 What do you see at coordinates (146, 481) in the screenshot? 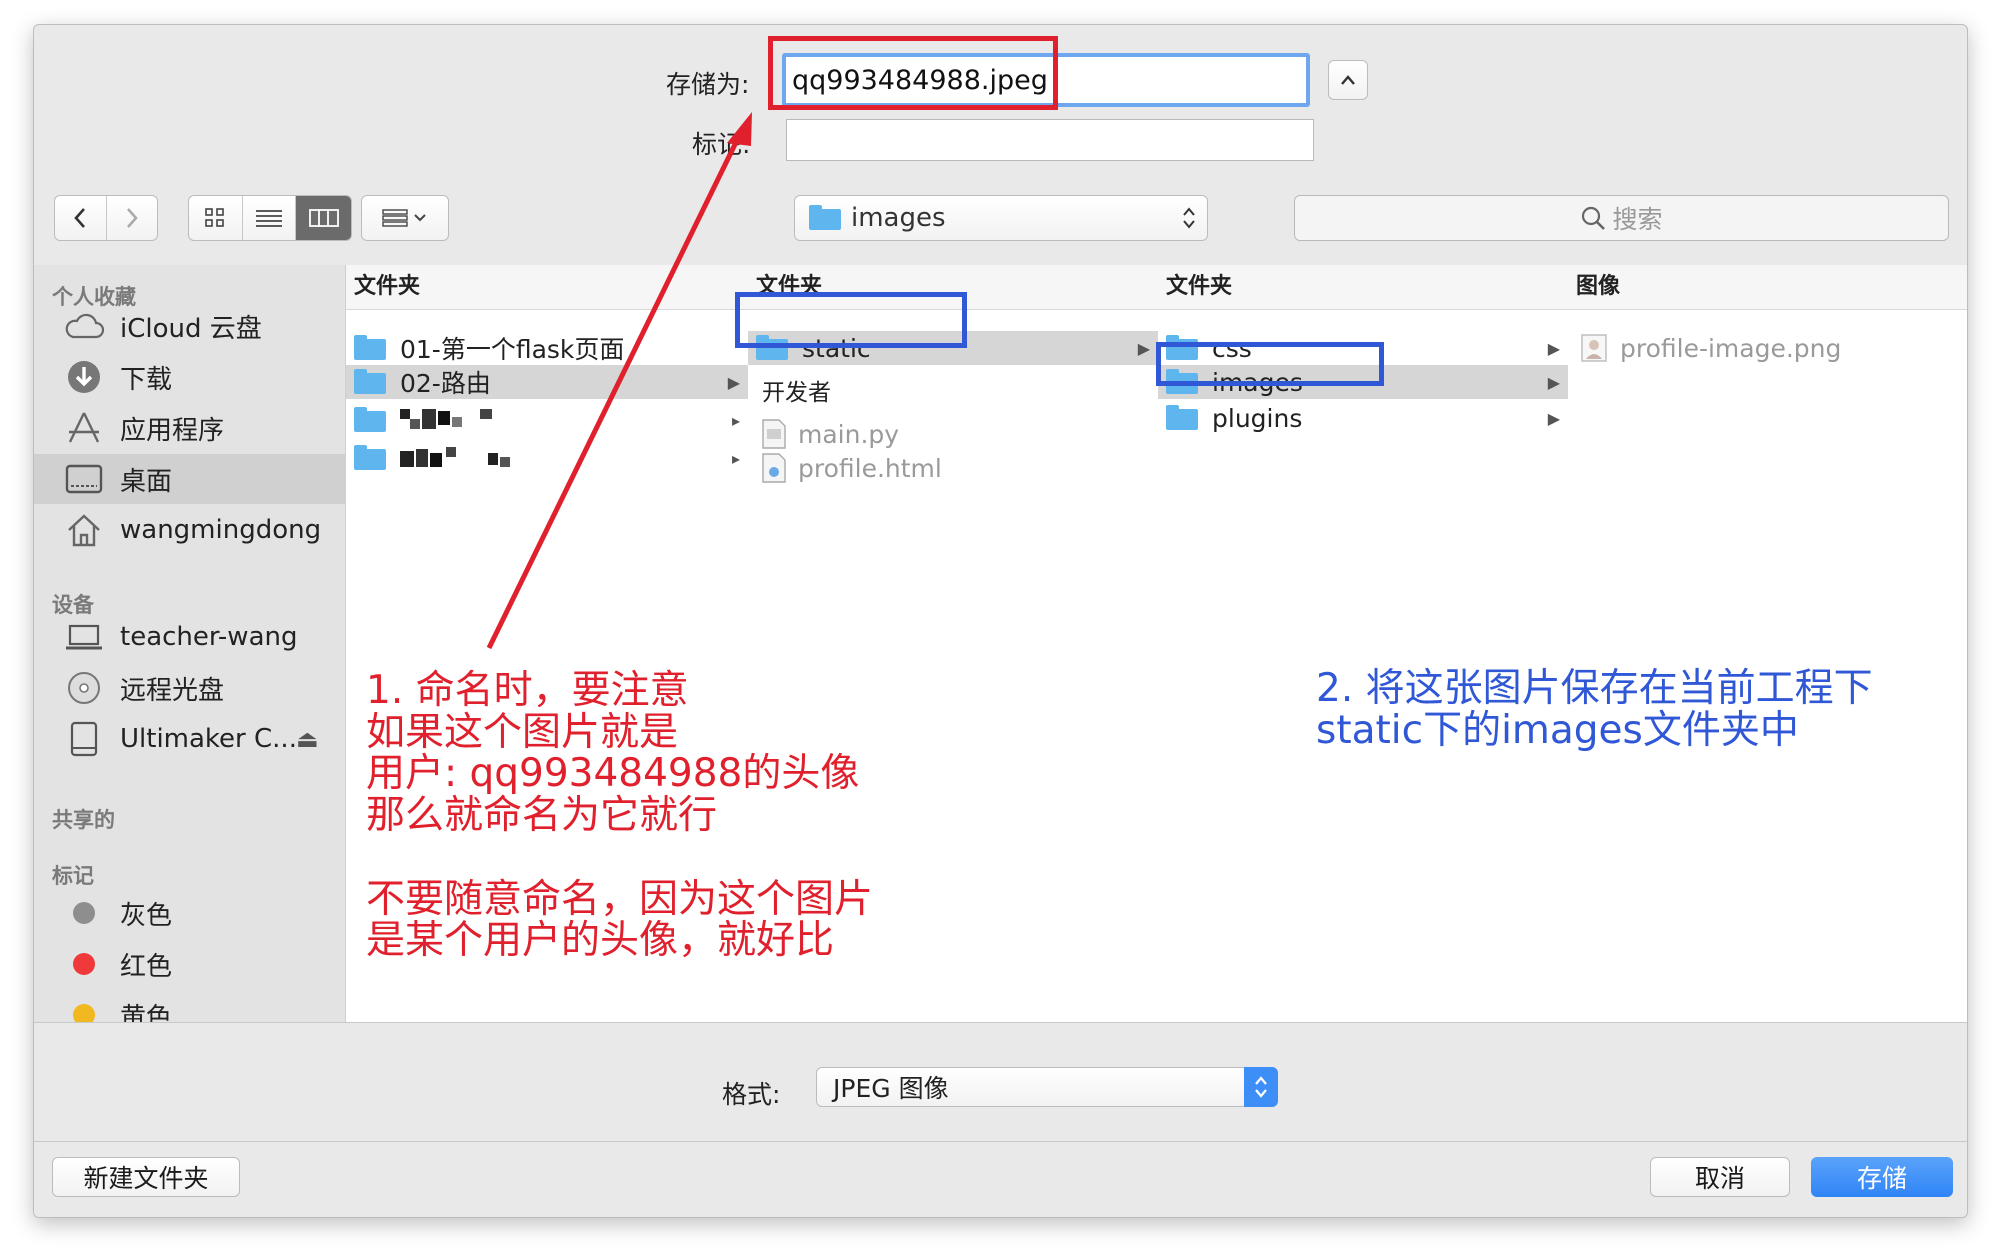
I see `sidebar-item-label: 桌面` at bounding box center [146, 481].